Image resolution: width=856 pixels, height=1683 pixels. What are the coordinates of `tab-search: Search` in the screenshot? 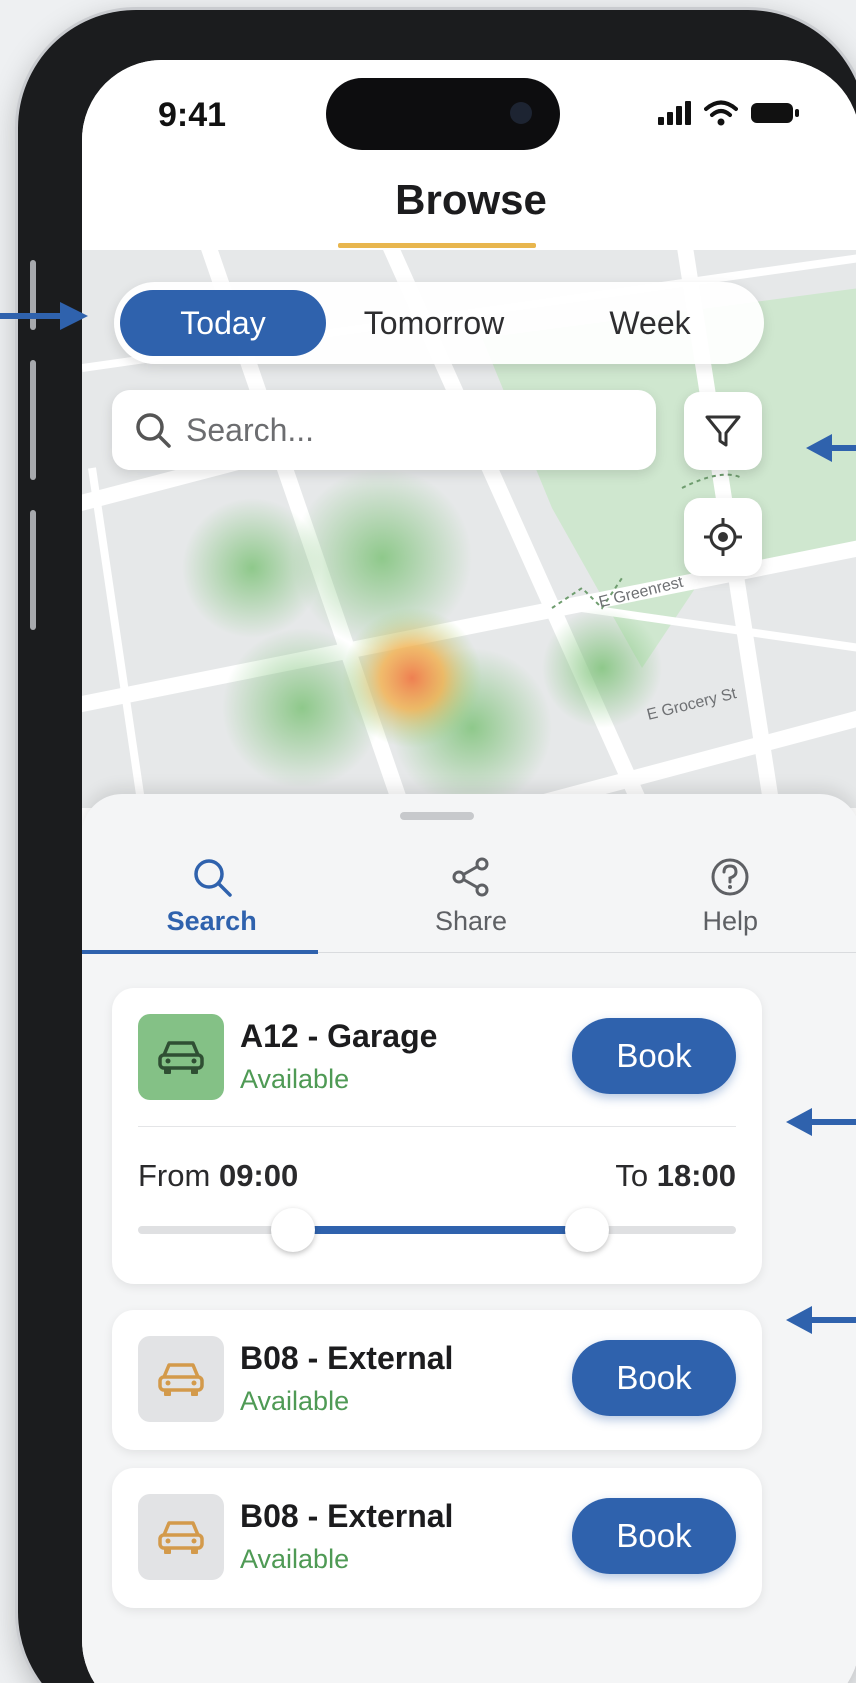 It's located at (211, 896).